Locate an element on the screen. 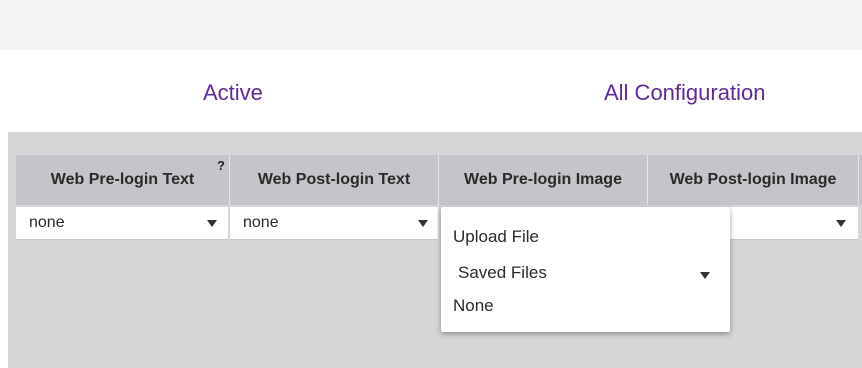 The height and width of the screenshot is (368, 862). help-icon: ? is located at coordinates (221, 165).